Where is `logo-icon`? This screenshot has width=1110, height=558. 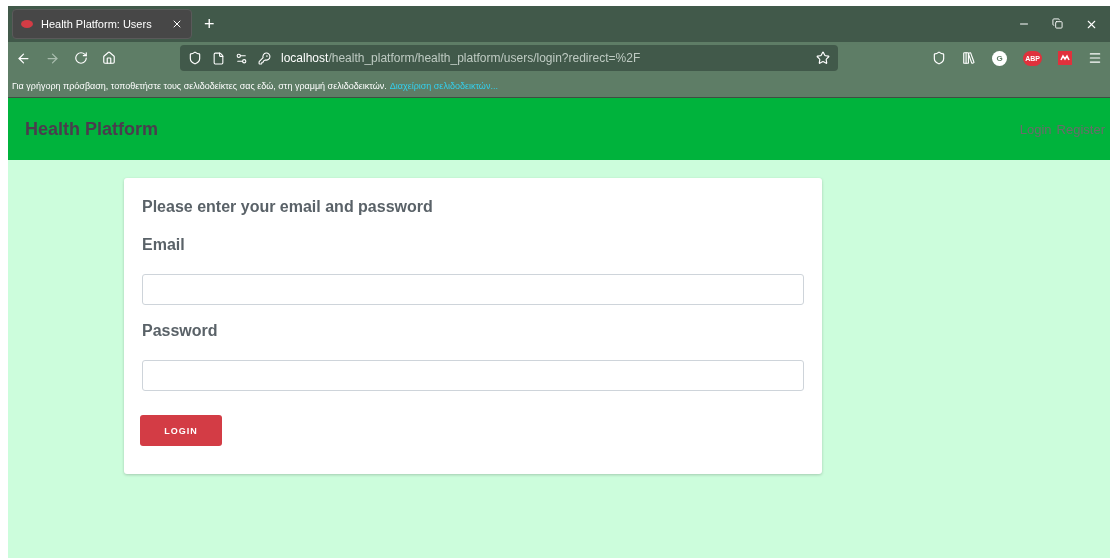
logo-icon is located at coordinates (27, 24).